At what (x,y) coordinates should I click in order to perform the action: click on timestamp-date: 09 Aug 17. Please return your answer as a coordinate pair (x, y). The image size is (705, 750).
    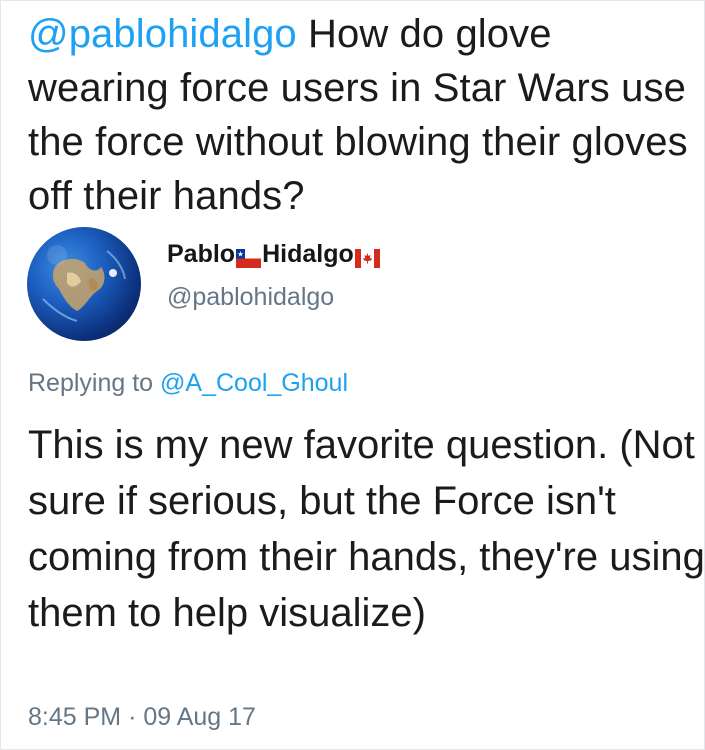
    Looking at the image, I should click on (199, 717).